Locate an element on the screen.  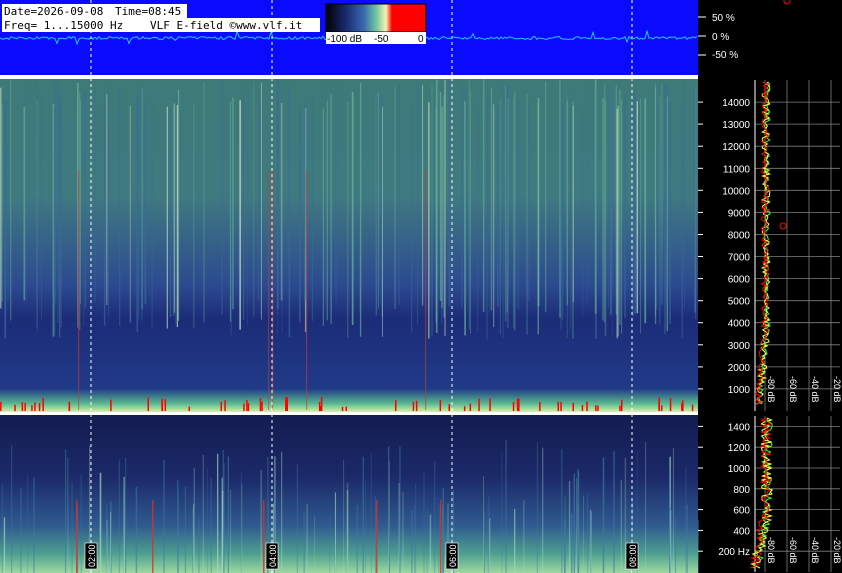
peak-marker is located at coordinates (783, 226).